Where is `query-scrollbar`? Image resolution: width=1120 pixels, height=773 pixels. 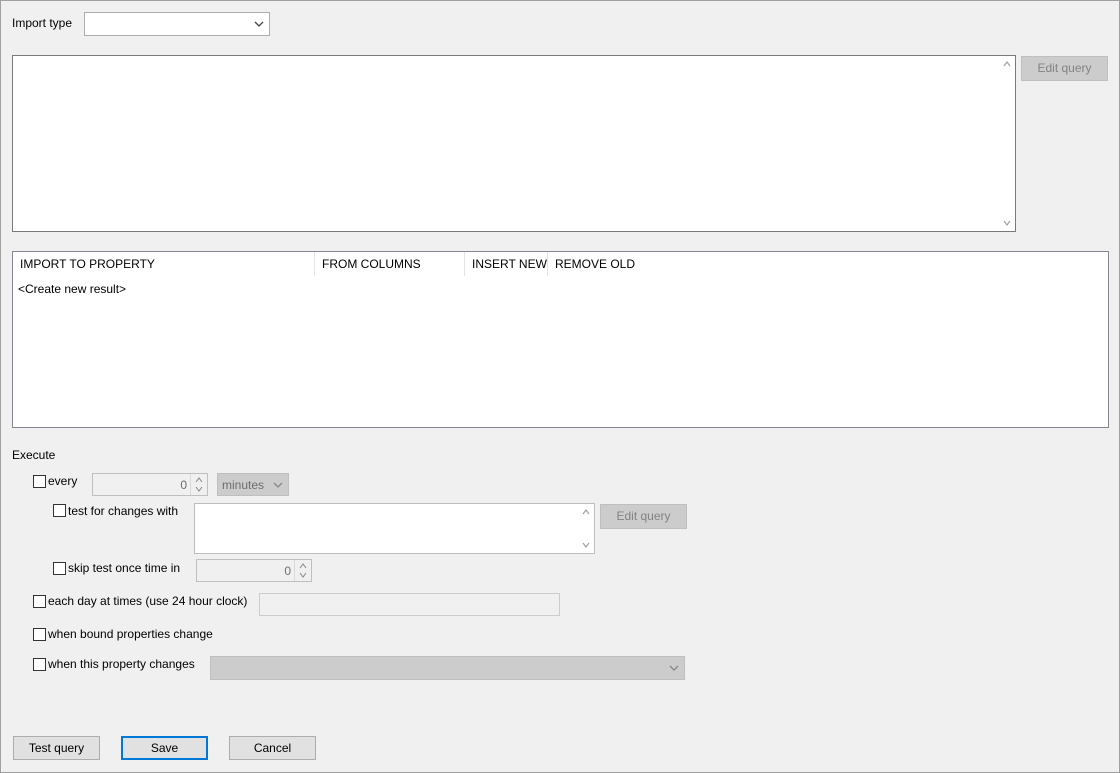
query-scrollbar is located at coordinates (1007, 143).